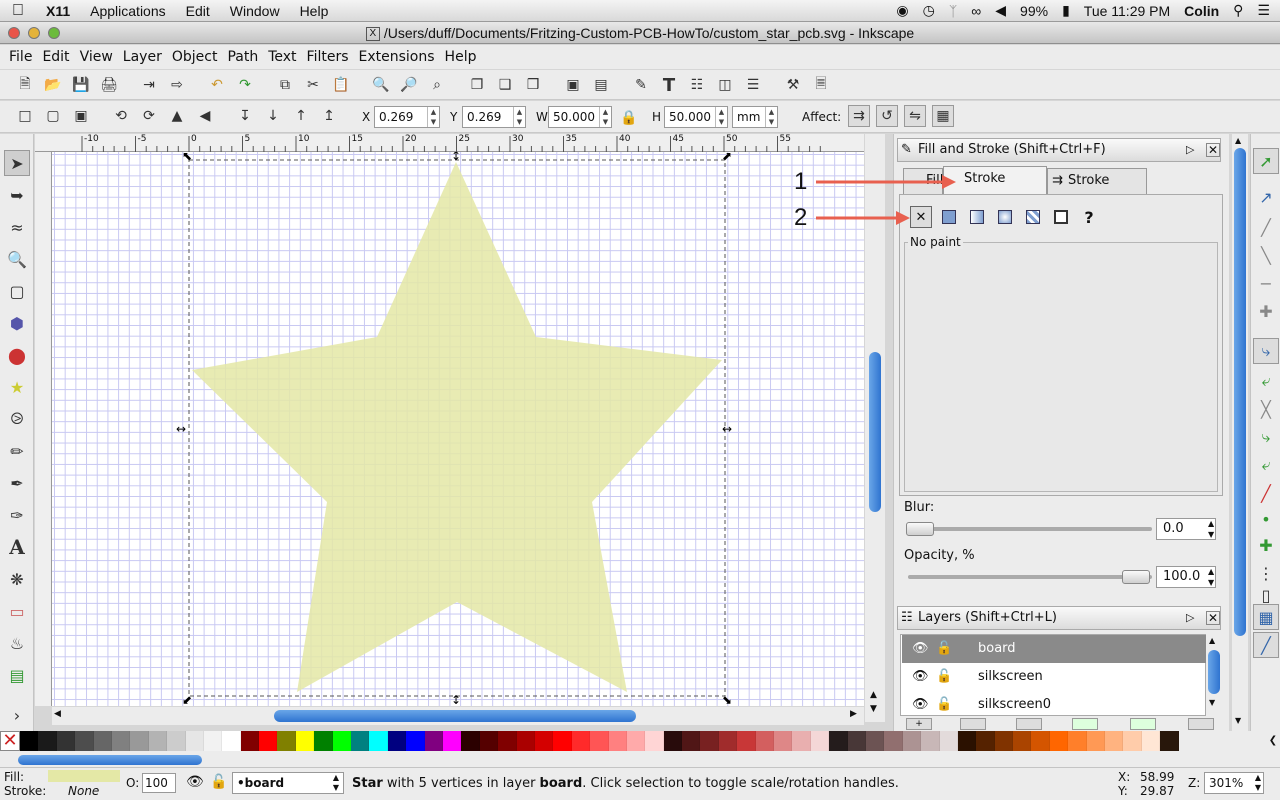 The width and height of the screenshot is (1280, 800). Describe the element at coordinates (329, 116) in the screenshot. I see `raise-to-top-icon: ↥` at that location.